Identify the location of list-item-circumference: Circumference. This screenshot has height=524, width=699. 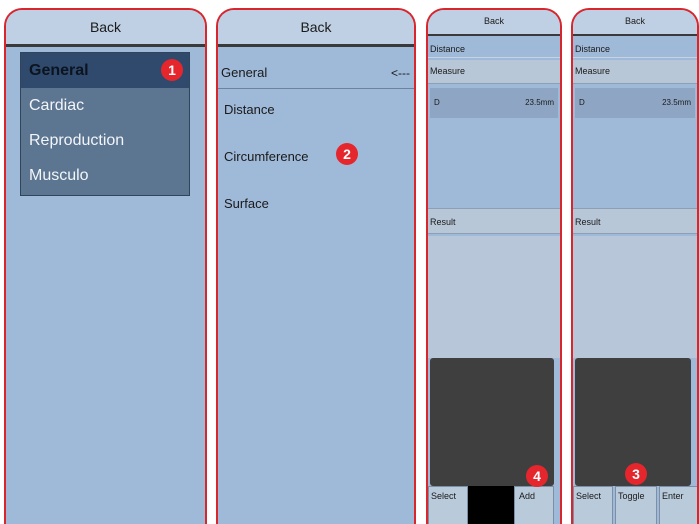
(266, 156).